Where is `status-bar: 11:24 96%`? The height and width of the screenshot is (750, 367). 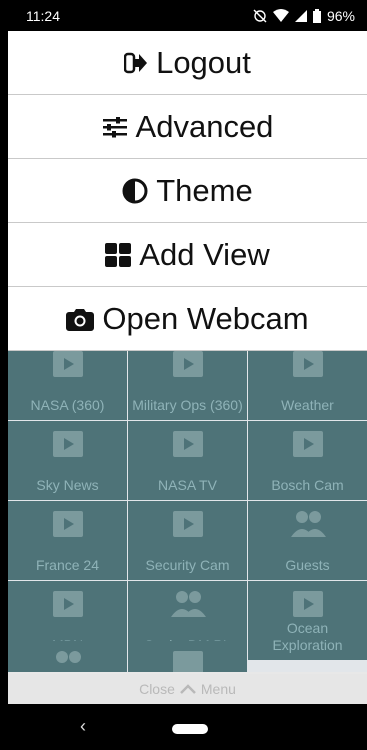
status-bar: 11:24 96% is located at coordinates (187, 15).